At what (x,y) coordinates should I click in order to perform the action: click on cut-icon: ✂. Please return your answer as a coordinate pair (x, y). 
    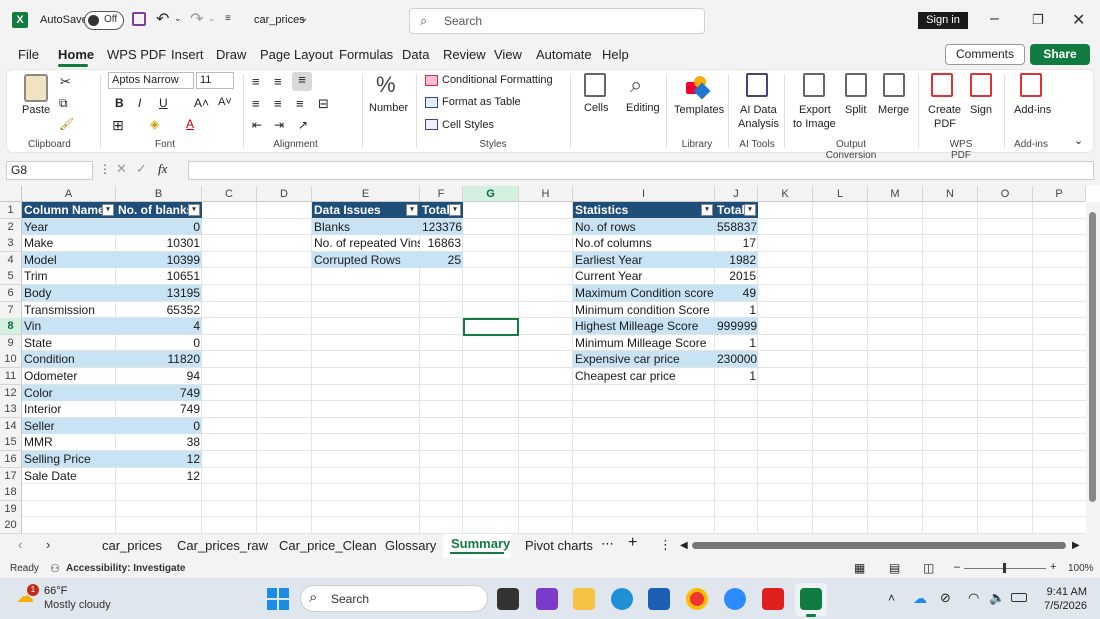
    Looking at the image, I should click on (65, 82).